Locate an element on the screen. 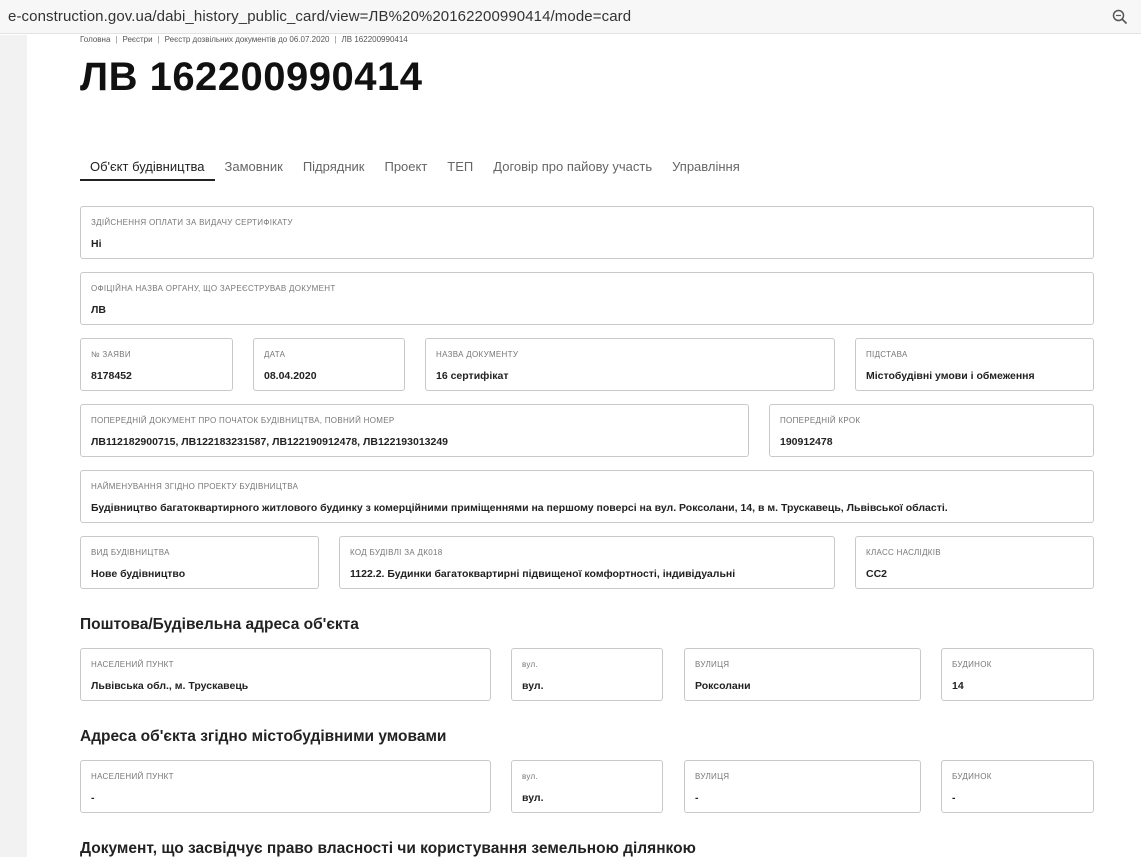  page-title: ЛВ 162200990414 is located at coordinates (251, 77).